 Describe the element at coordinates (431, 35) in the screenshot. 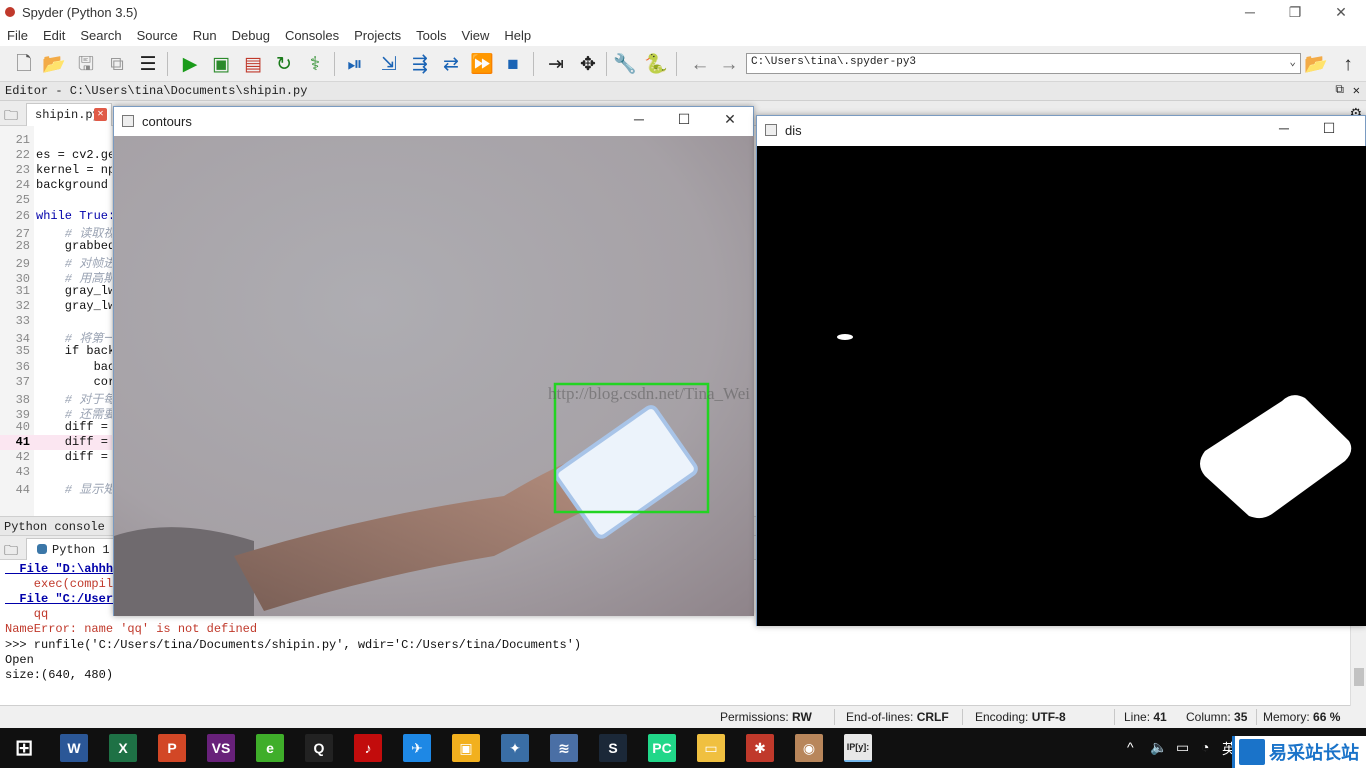

I see `menu-tools: Tools` at that location.